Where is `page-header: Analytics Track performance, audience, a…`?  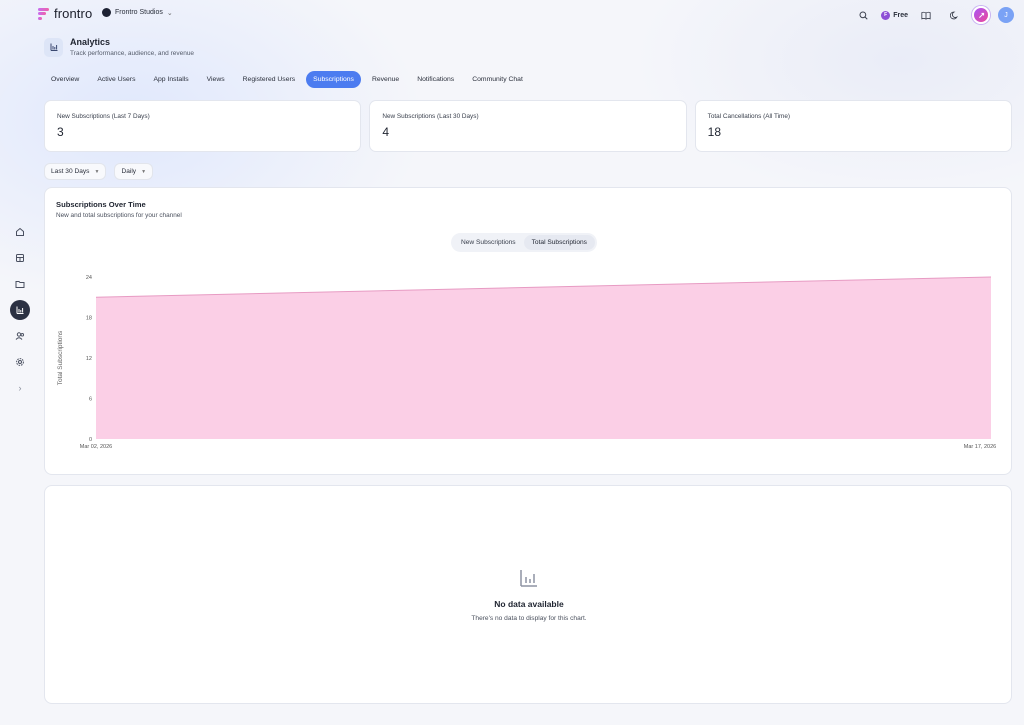
page-header: Analytics Track performance, audience, a… is located at coordinates (119, 47).